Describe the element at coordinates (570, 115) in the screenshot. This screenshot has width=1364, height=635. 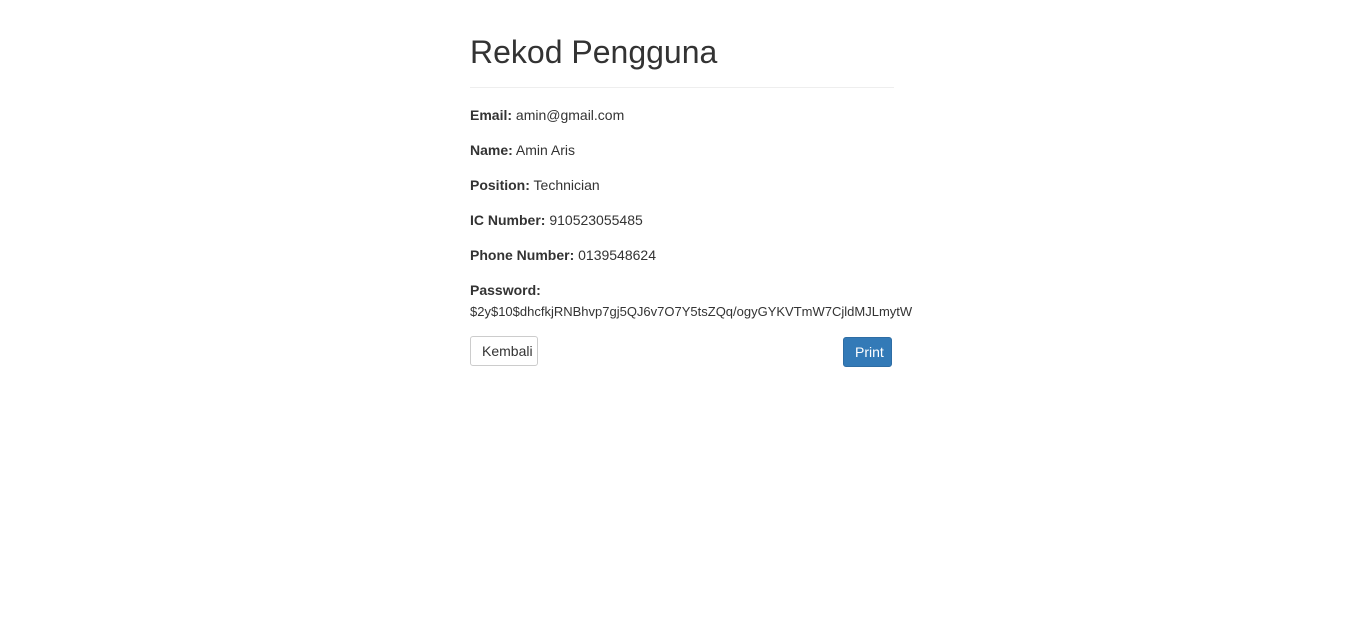
I see `email-value: amin@gmail.com` at that location.